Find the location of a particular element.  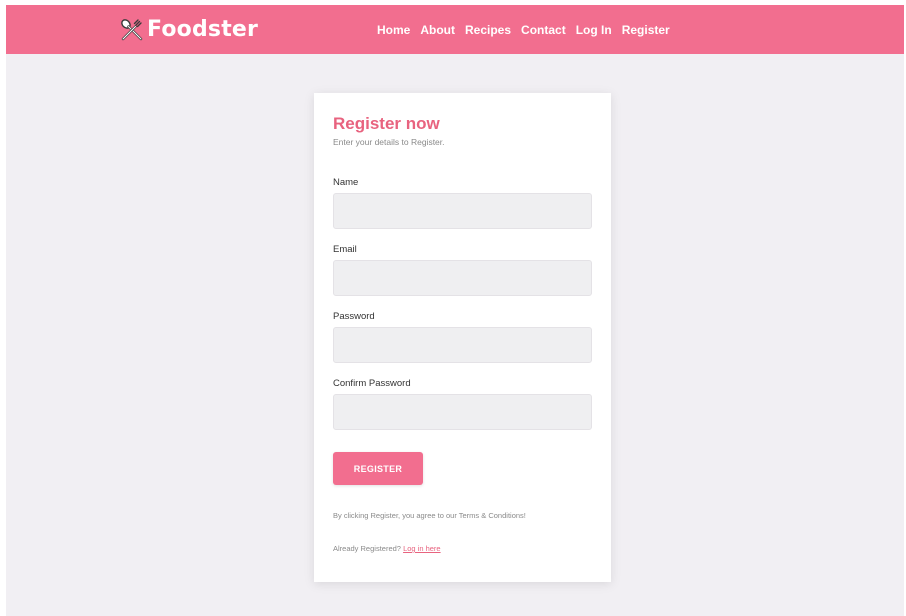

confirm-password-input is located at coordinates (462, 412).